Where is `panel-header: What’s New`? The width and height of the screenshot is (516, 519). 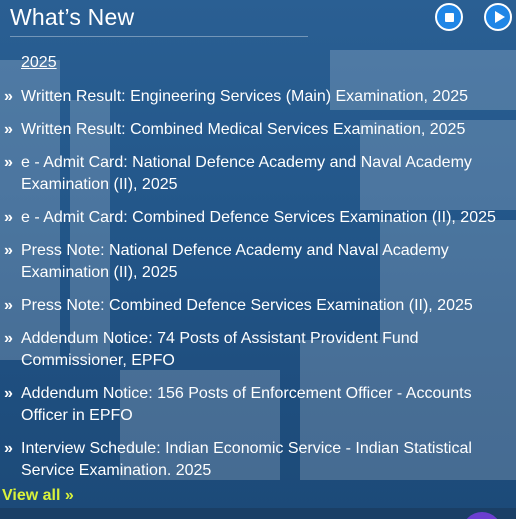 panel-header: What’s New is located at coordinates (258, 19).